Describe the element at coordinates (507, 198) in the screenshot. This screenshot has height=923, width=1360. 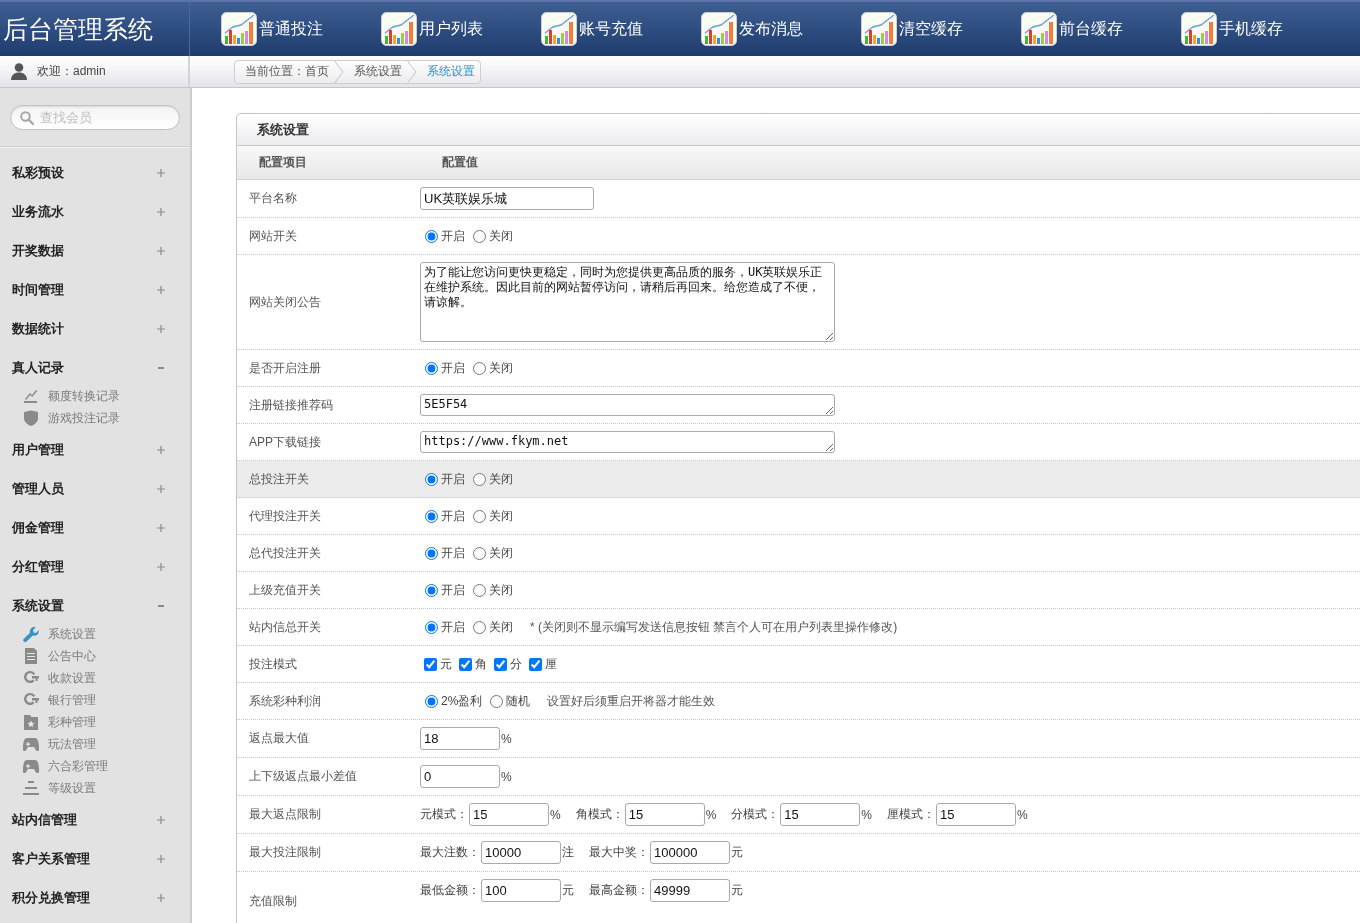
I see `text-field: UK英联娱乐城` at that location.